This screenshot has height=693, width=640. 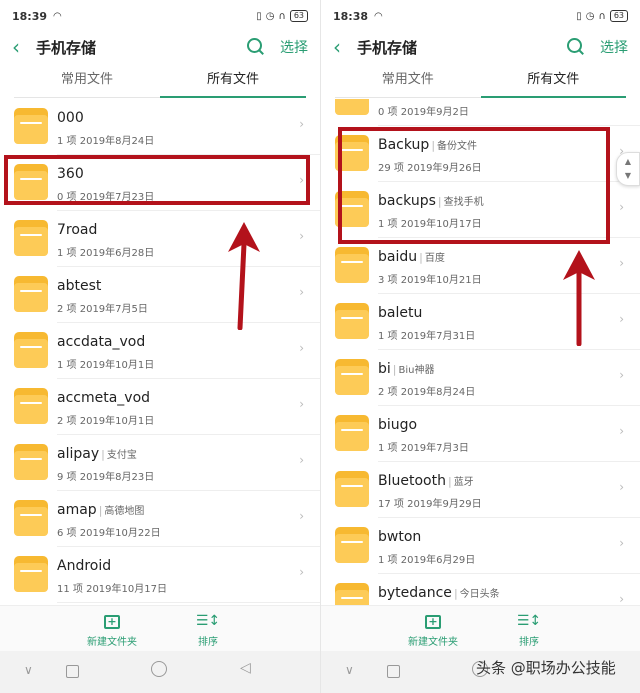 I want to click on folder-row: bwton 1 项 2019年6月29日 ›, so click(x=480, y=546).